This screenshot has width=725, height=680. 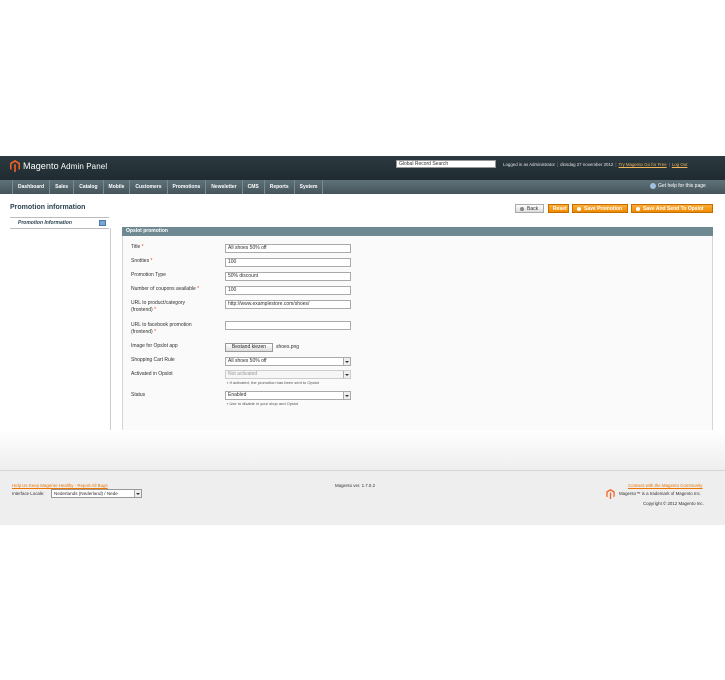 I want to click on snotties-label: Snotties *, so click(x=142, y=261).